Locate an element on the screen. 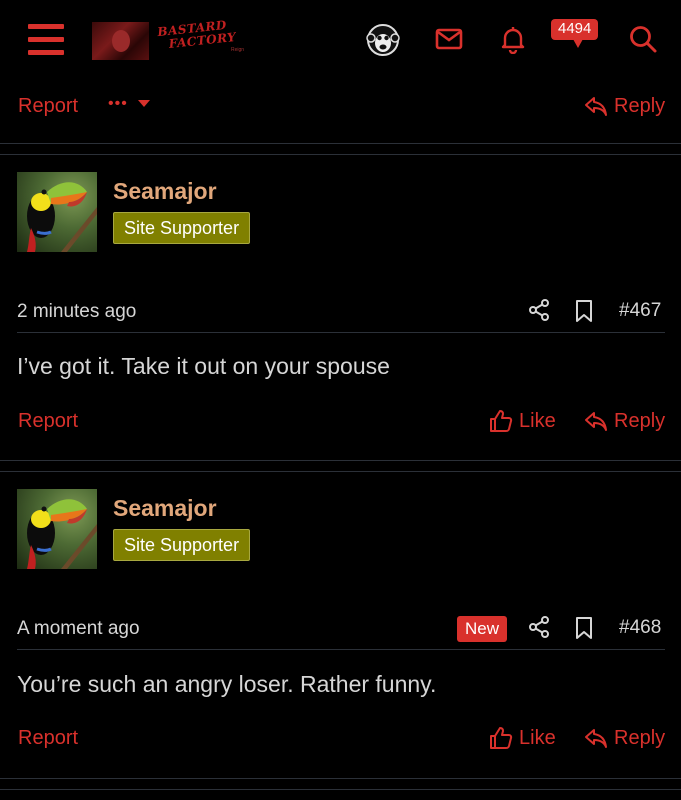 The width and height of the screenshot is (681, 800). monkey-avatar-icon is located at coordinates (383, 40).